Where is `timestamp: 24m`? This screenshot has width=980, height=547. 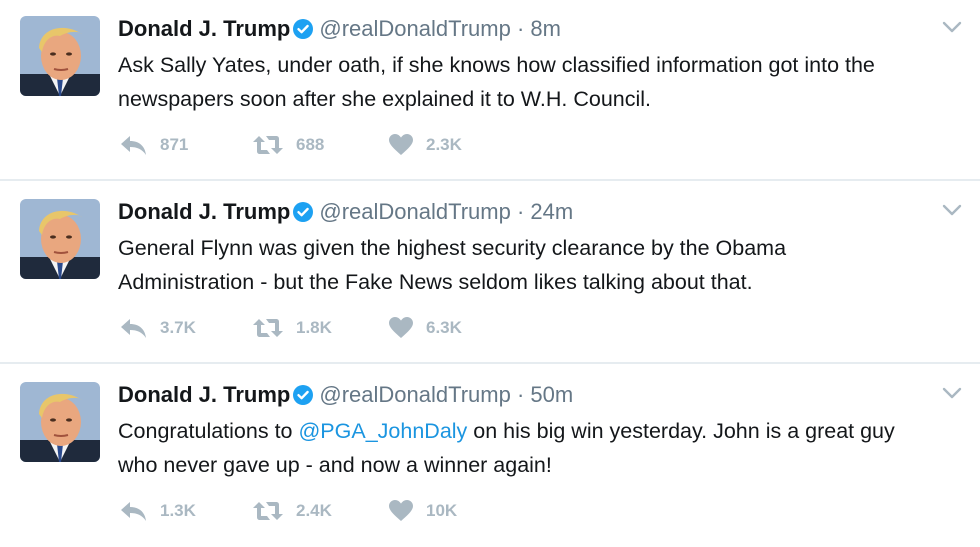 timestamp: 24m is located at coordinates (551, 211).